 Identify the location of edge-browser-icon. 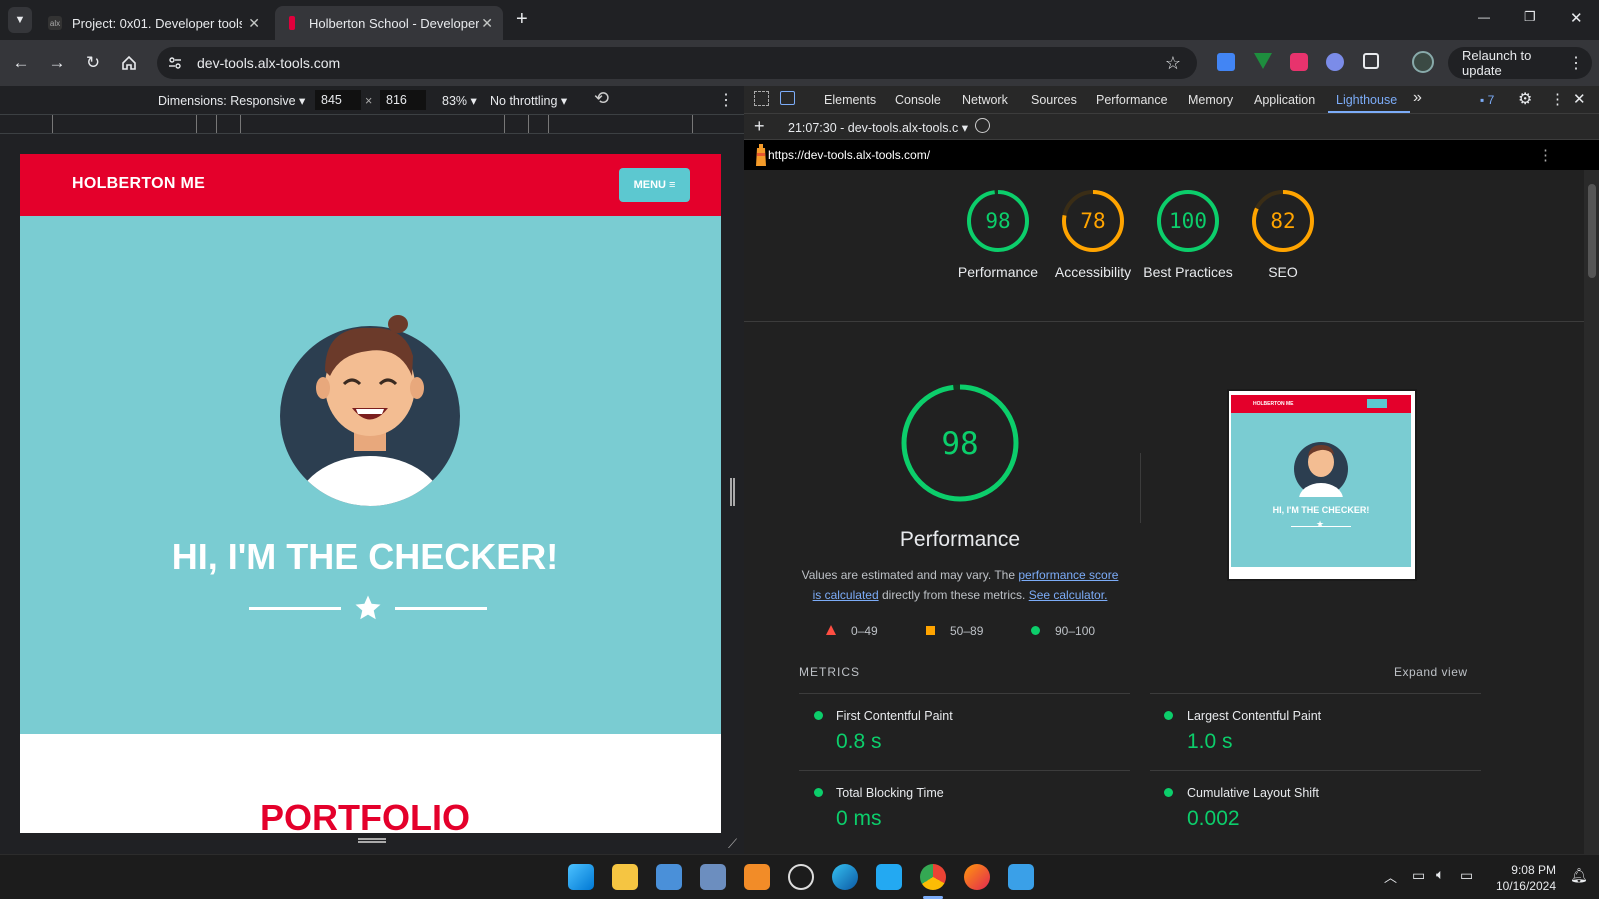
(845, 877).